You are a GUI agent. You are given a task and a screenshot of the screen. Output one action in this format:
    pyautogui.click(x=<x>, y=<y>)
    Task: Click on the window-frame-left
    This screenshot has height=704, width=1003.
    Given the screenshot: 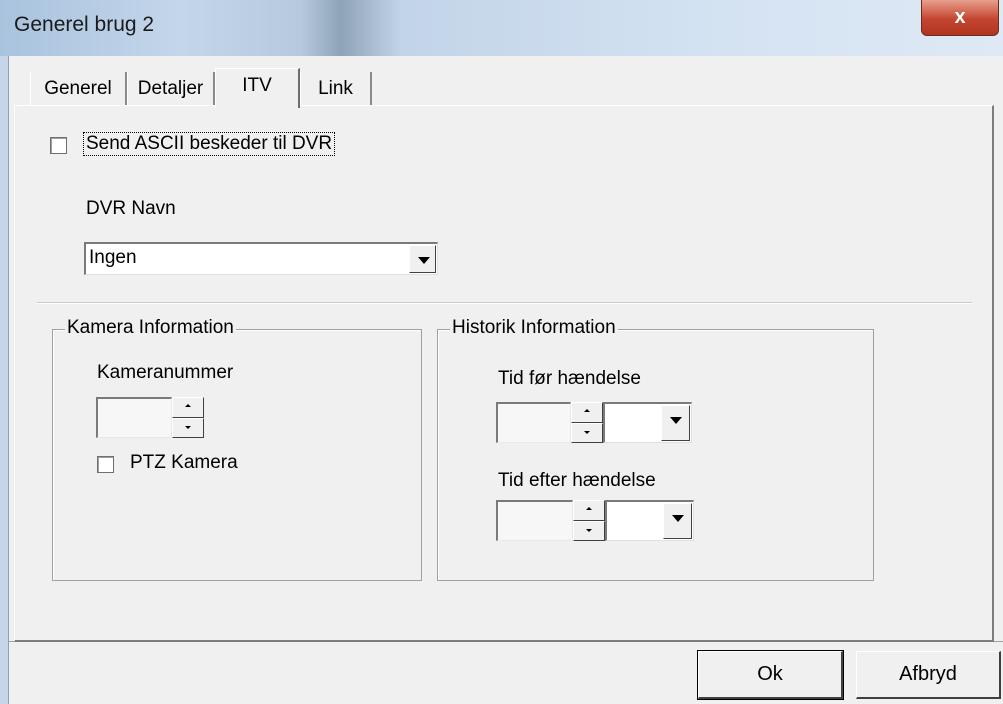 What is the action you would take?
    pyautogui.click(x=4, y=380)
    